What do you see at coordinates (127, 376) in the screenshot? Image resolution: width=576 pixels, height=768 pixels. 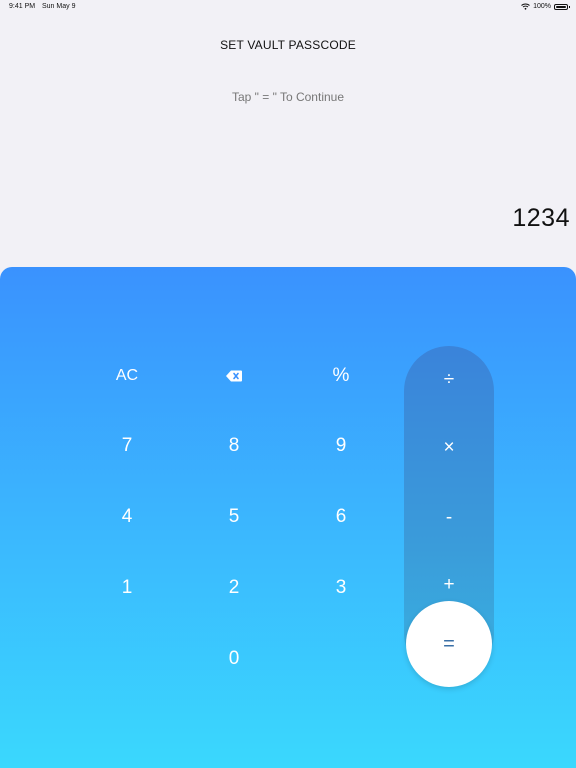 I see `clear-button: AC` at bounding box center [127, 376].